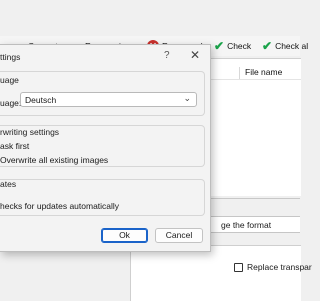 The height and width of the screenshot is (301, 320). What do you see at coordinates (215, 273) in the screenshot?
I see `options-panel` at bounding box center [215, 273].